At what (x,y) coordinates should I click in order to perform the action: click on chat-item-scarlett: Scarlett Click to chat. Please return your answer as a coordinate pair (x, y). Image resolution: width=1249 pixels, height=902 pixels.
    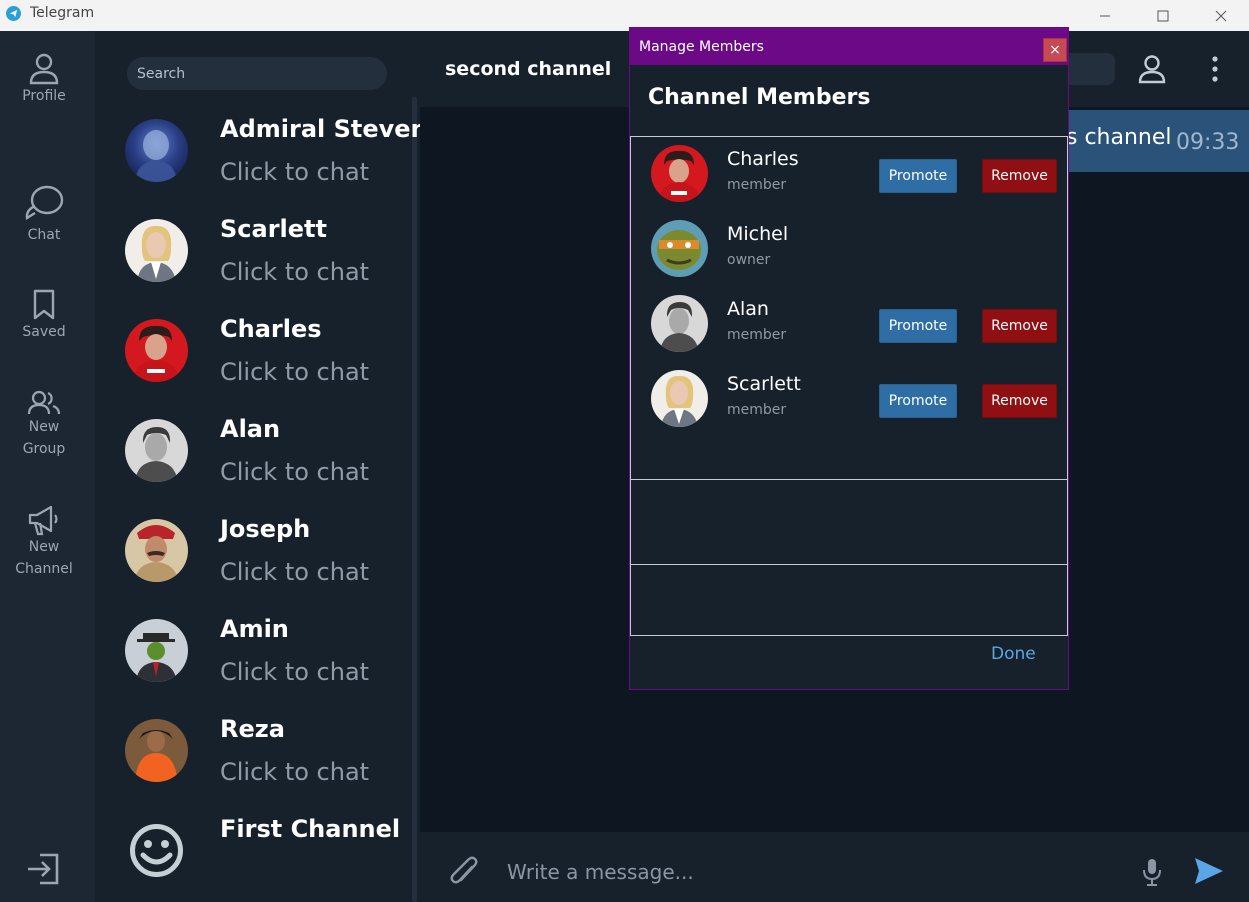
    Looking at the image, I should click on (265, 267).